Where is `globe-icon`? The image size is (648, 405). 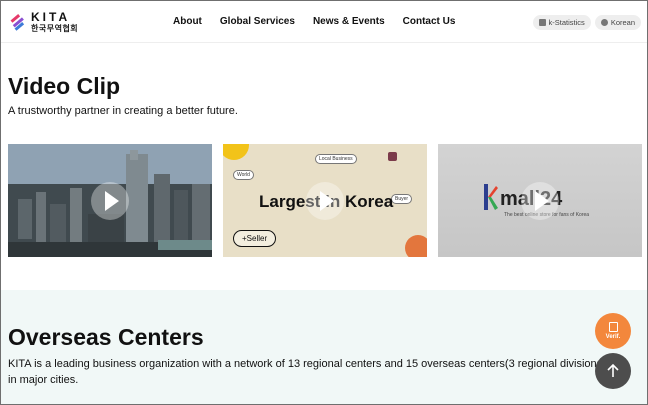 globe-icon is located at coordinates (604, 22).